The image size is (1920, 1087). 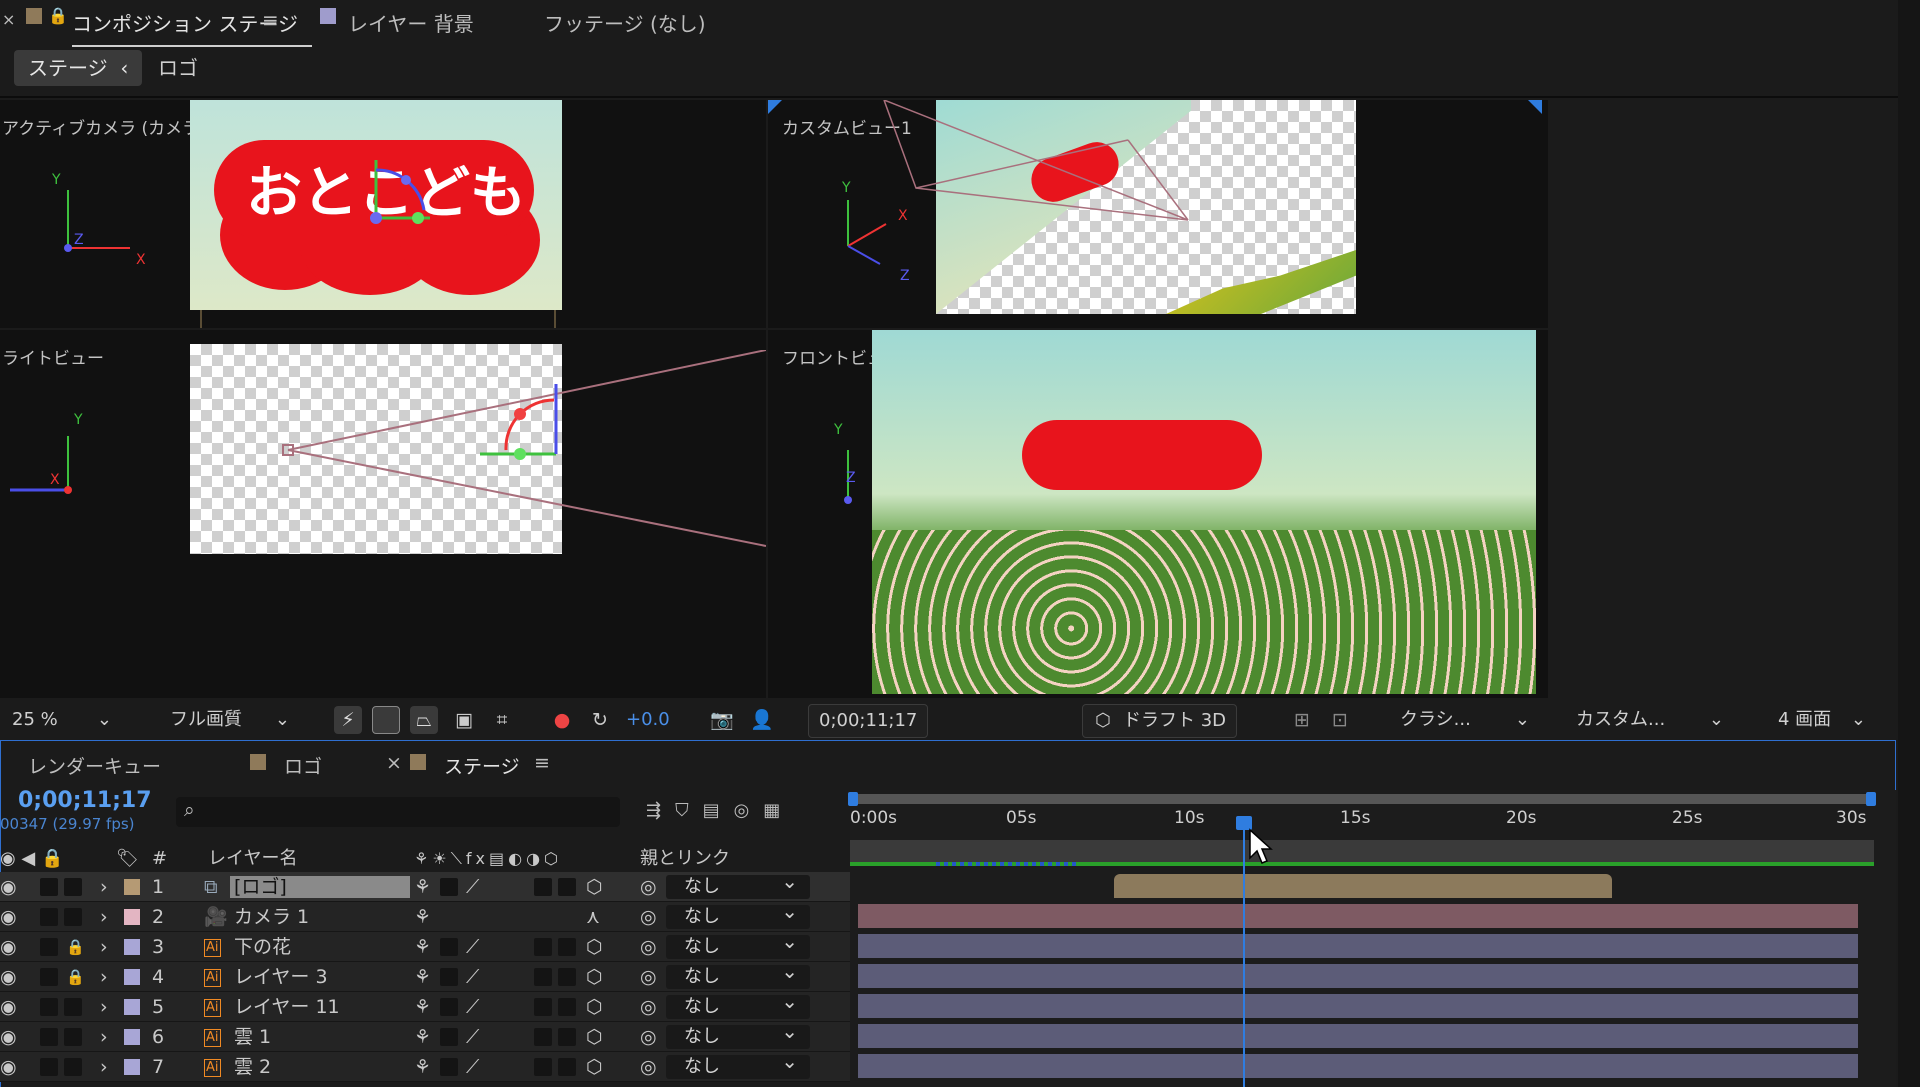 What do you see at coordinates (868, 721) in the screenshot?
I see `current-timecode: 0;00;11;17` at bounding box center [868, 721].